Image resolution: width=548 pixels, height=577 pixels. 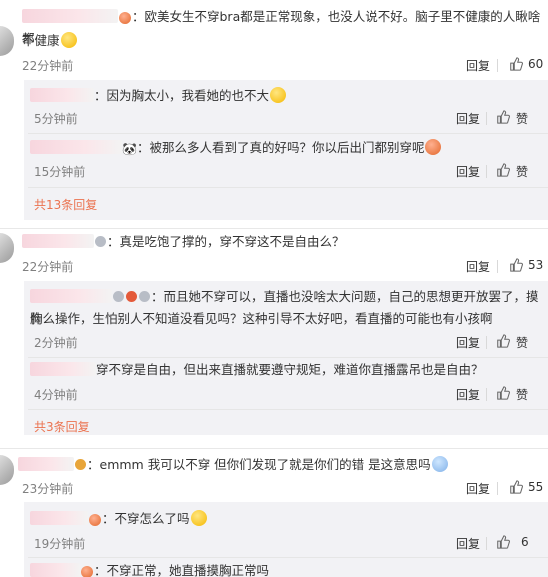 What do you see at coordinates (280, 147) in the screenshot?
I see `reply-line: ：被那么多人看到了真的好吗？你以后出门都别穿呢` at bounding box center [280, 147].